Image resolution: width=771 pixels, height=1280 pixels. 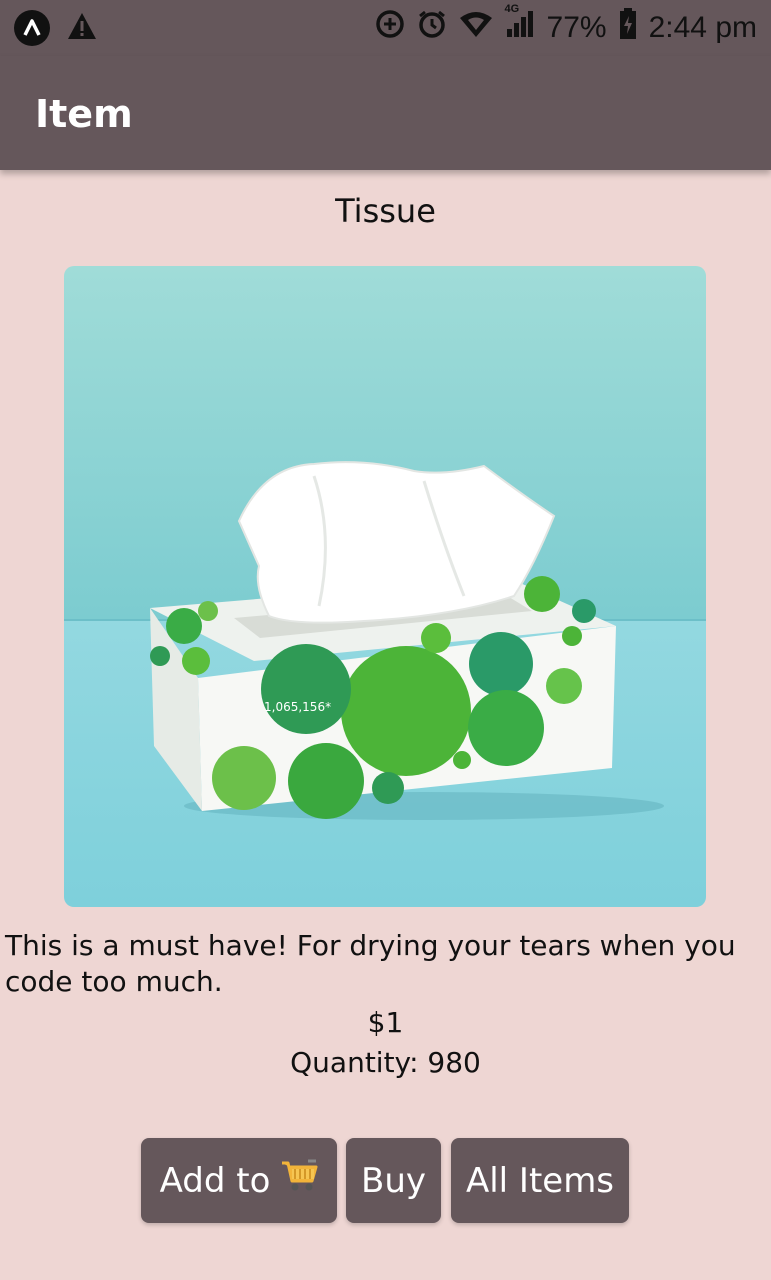 I want to click on page-title: Item, so click(x=84, y=114).